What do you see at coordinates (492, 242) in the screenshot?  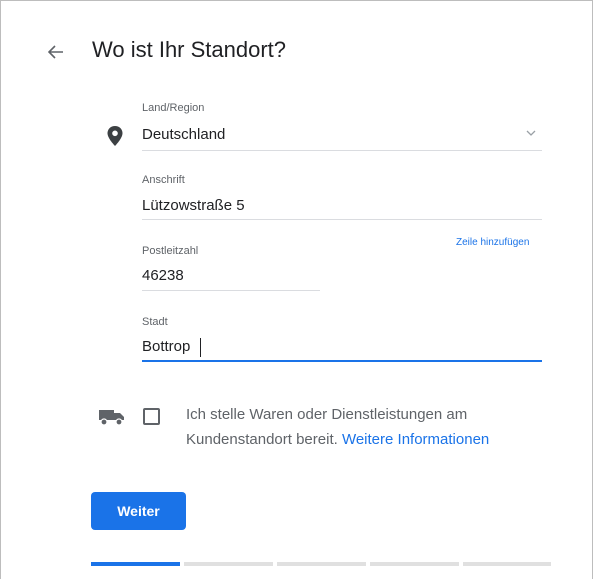 I see `add-line-link: Zeile hinzufügen` at bounding box center [492, 242].